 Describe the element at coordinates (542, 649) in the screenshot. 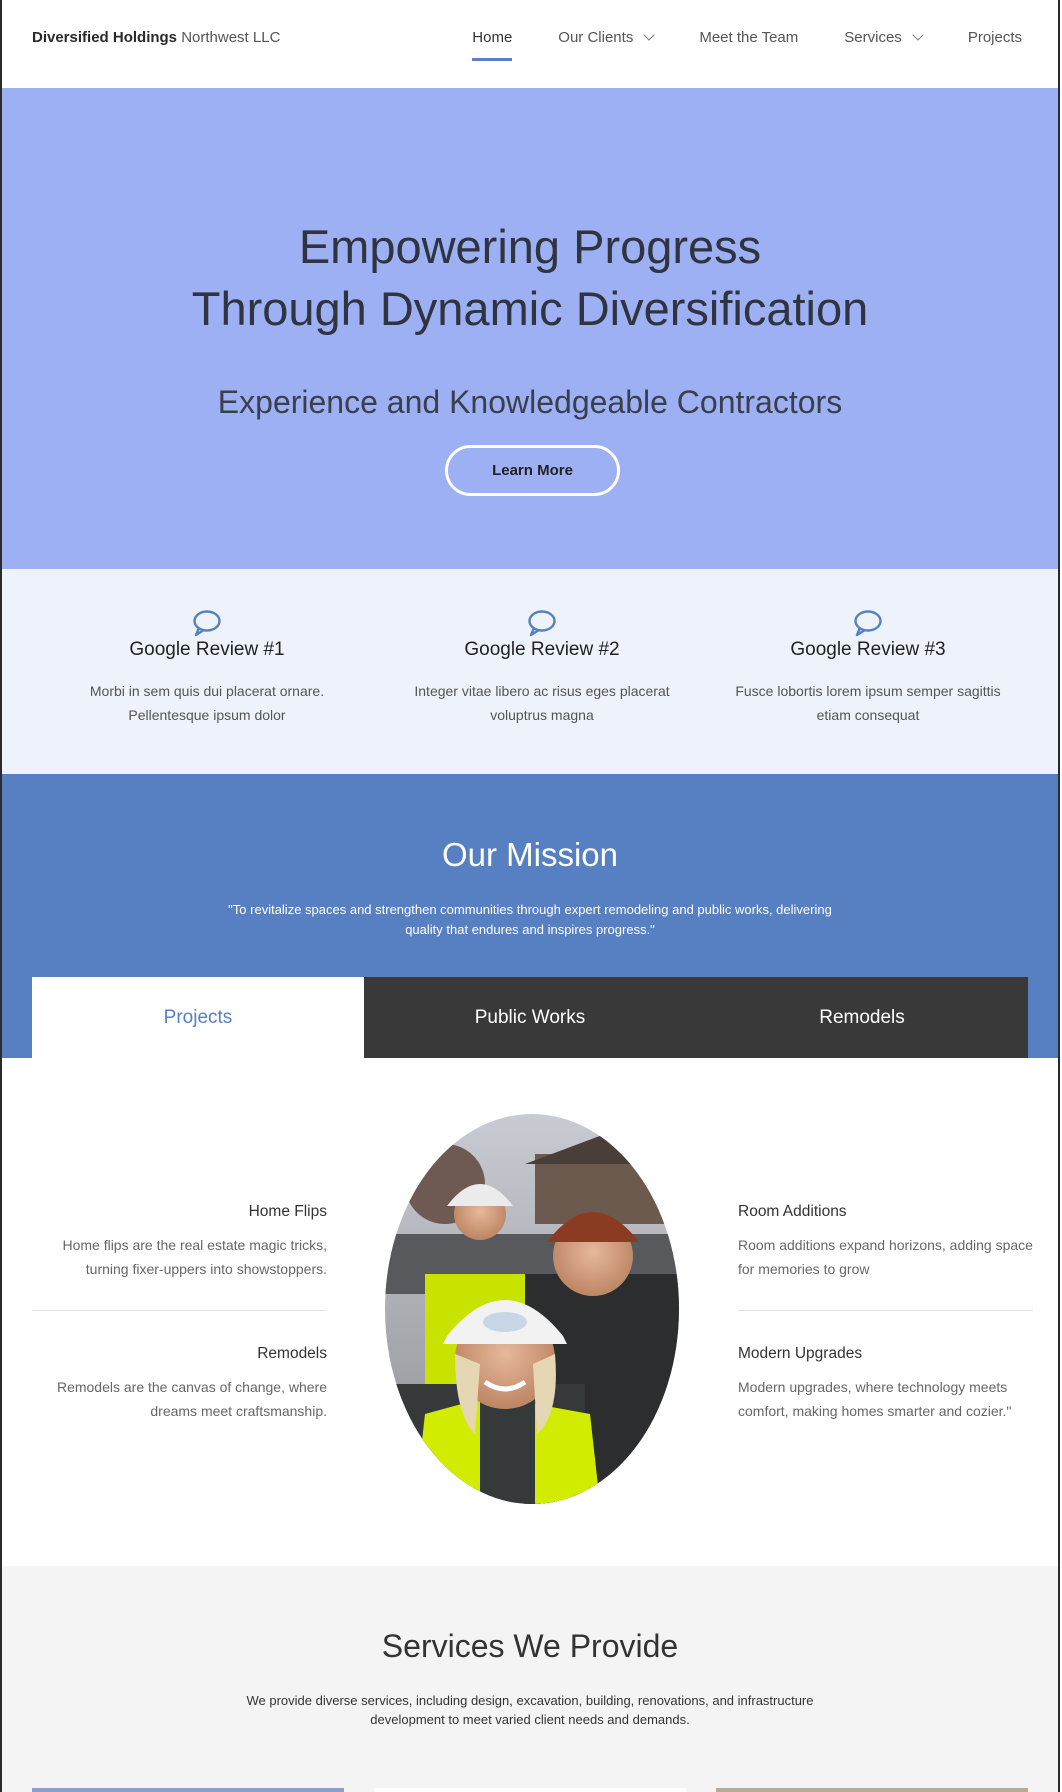

I see `review-title: Google Review #2` at that location.